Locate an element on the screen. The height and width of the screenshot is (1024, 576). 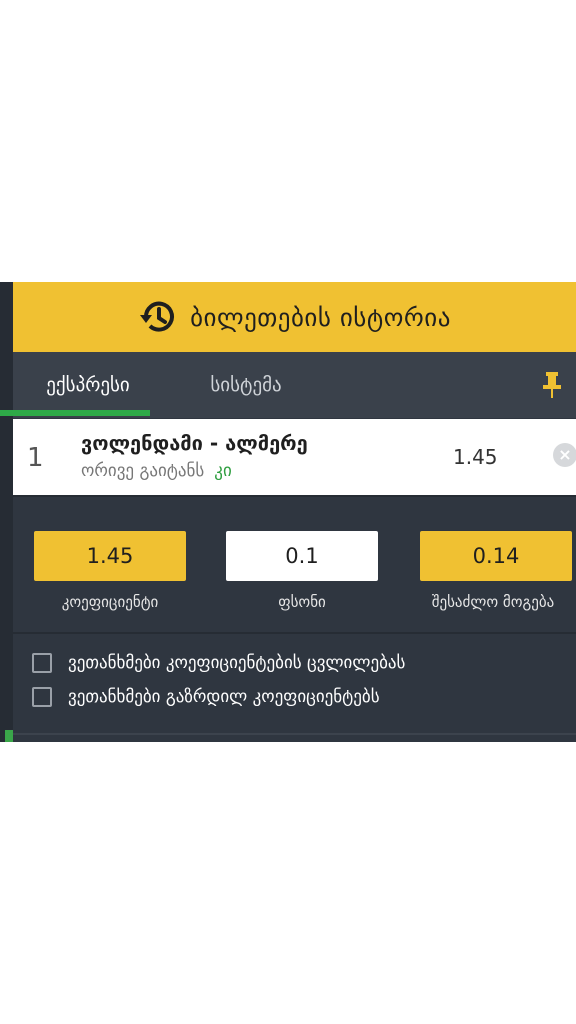
ticket-history-header: ბილეთების ისტორია is located at coordinates (294, 317).